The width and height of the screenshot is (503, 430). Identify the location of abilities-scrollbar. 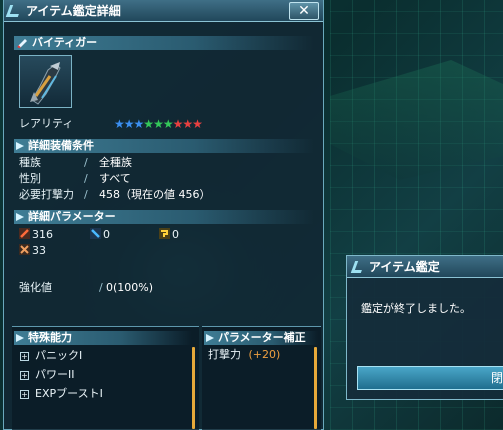
(193, 388).